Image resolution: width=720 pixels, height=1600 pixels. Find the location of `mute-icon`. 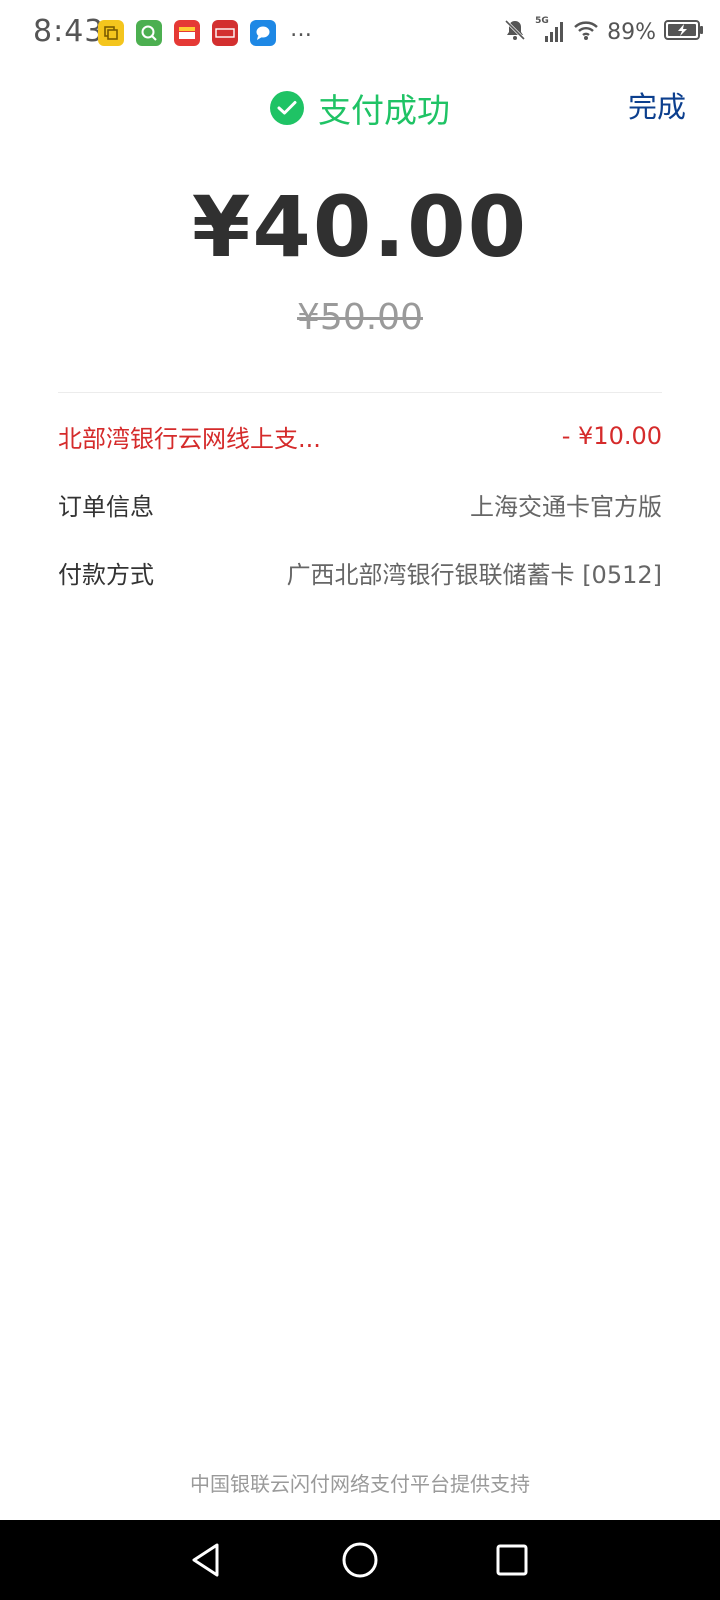

mute-icon is located at coordinates (515, 32).